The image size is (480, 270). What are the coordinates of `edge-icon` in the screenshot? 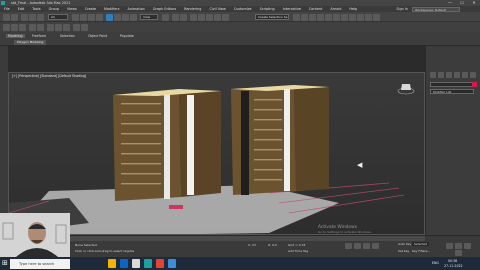 It's located at (124, 263).